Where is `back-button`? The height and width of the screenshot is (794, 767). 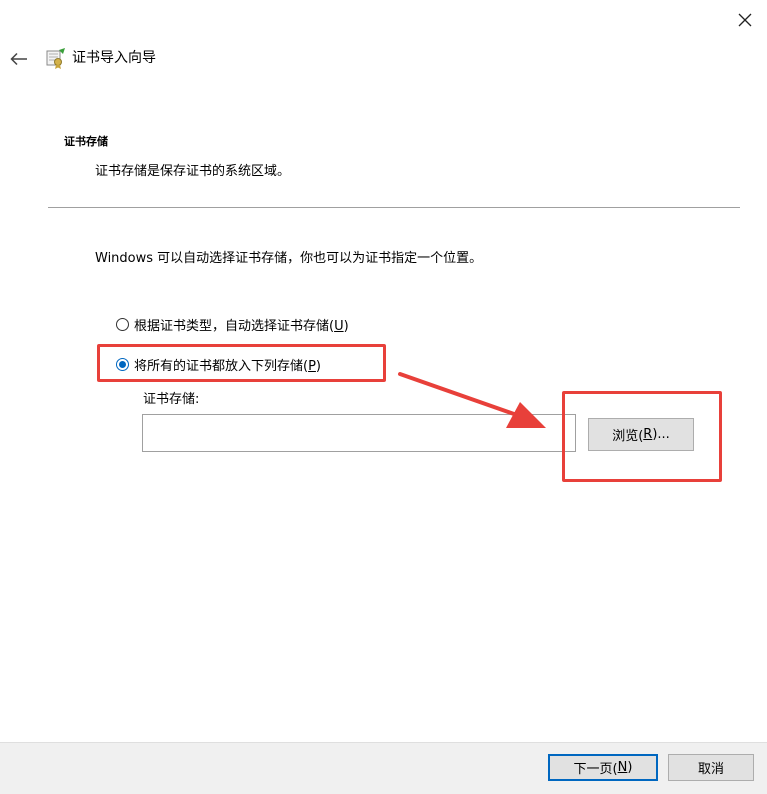
back-button is located at coordinates (19, 59).